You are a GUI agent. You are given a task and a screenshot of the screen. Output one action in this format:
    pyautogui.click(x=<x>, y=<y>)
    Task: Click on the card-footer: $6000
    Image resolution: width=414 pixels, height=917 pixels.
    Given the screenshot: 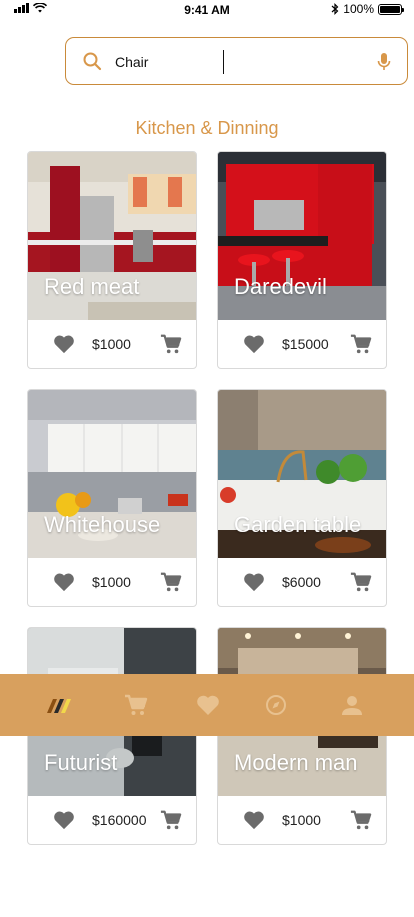 What is the action you would take?
    pyautogui.click(x=302, y=582)
    